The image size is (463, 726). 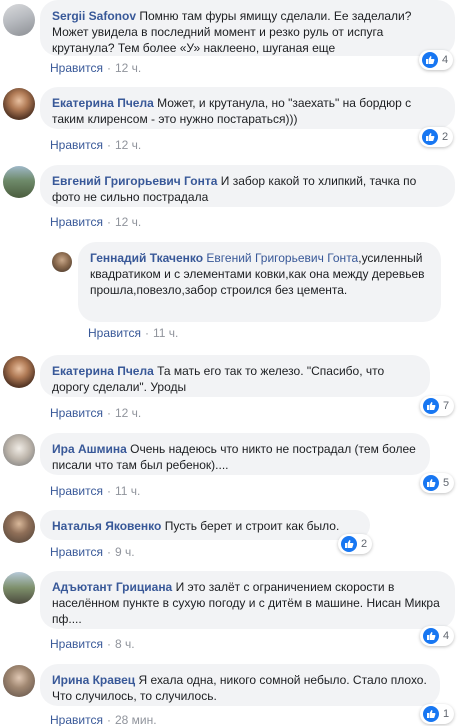 What do you see at coordinates (146, 258) in the screenshot?
I see `comment-author: Геннадий Ткаченко` at bounding box center [146, 258].